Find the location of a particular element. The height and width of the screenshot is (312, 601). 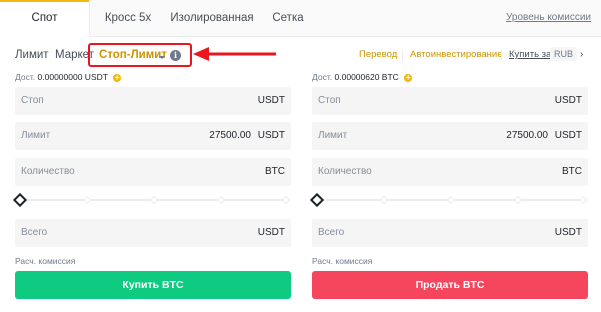

tab-spot: Спот is located at coordinates (45, 18).